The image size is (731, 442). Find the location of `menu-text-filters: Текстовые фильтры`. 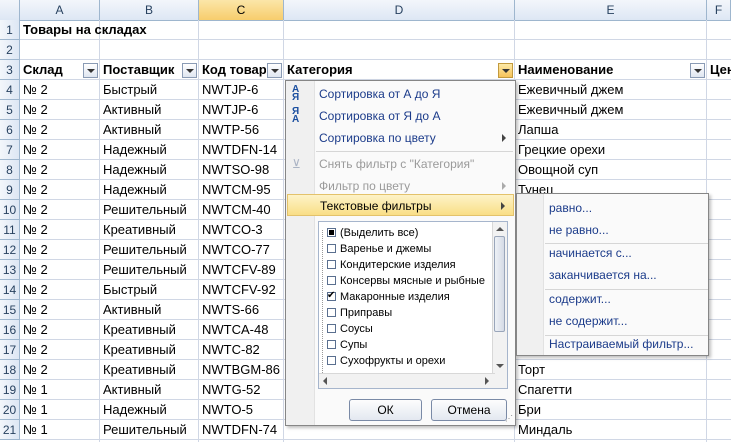

menu-text-filters: Текстовые фильтры is located at coordinates (400, 205).